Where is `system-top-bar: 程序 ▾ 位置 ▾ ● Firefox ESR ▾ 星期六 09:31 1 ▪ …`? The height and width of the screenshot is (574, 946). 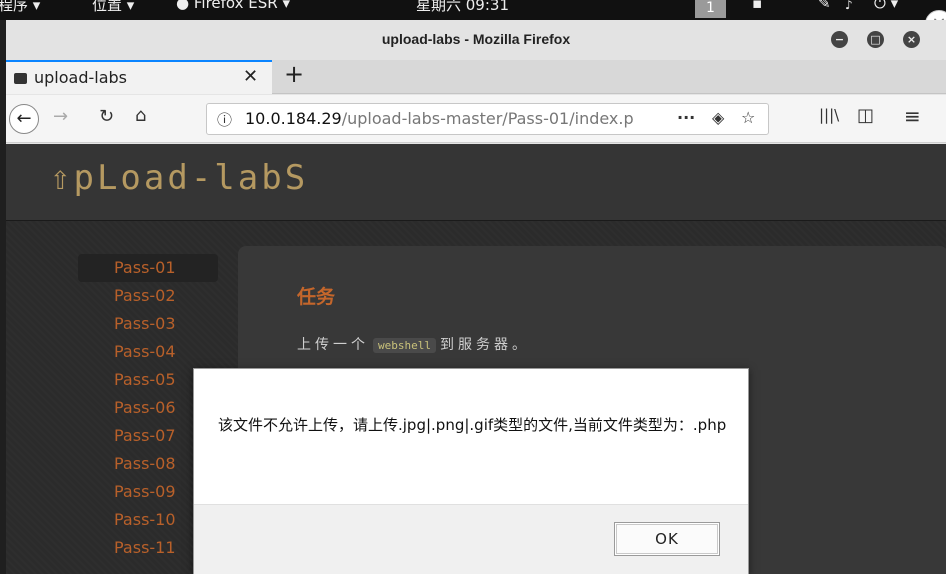 system-top-bar: 程序 ▾ 位置 ▾ ● Firefox ESR ▾ 星期六 09:31 1 ▪ … is located at coordinates (473, 10).